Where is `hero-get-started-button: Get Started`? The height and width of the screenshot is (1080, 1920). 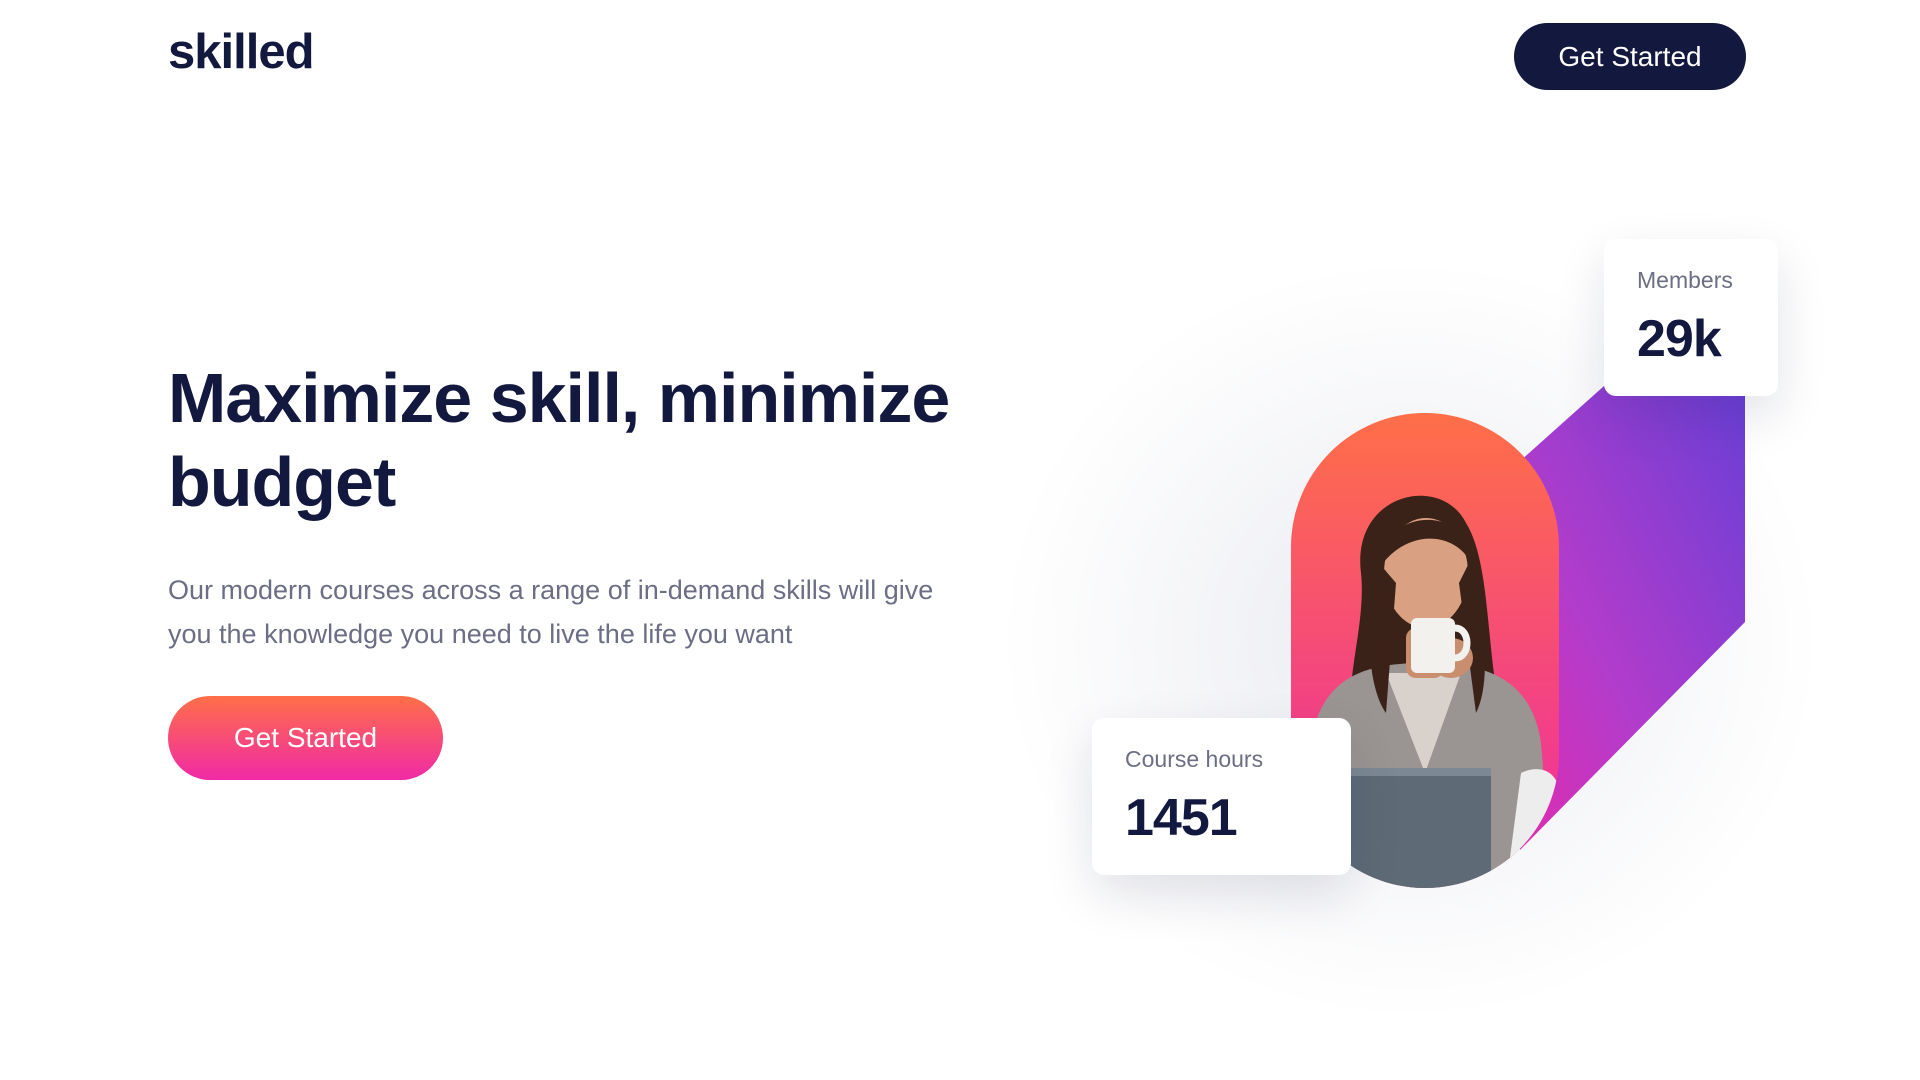
hero-get-started-button: Get Started is located at coordinates (305, 738).